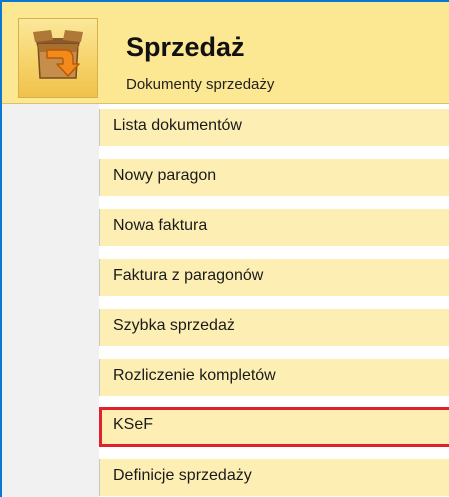  I want to click on menu-item-lista-dokumentow: Lista dokumentów, so click(274, 127).